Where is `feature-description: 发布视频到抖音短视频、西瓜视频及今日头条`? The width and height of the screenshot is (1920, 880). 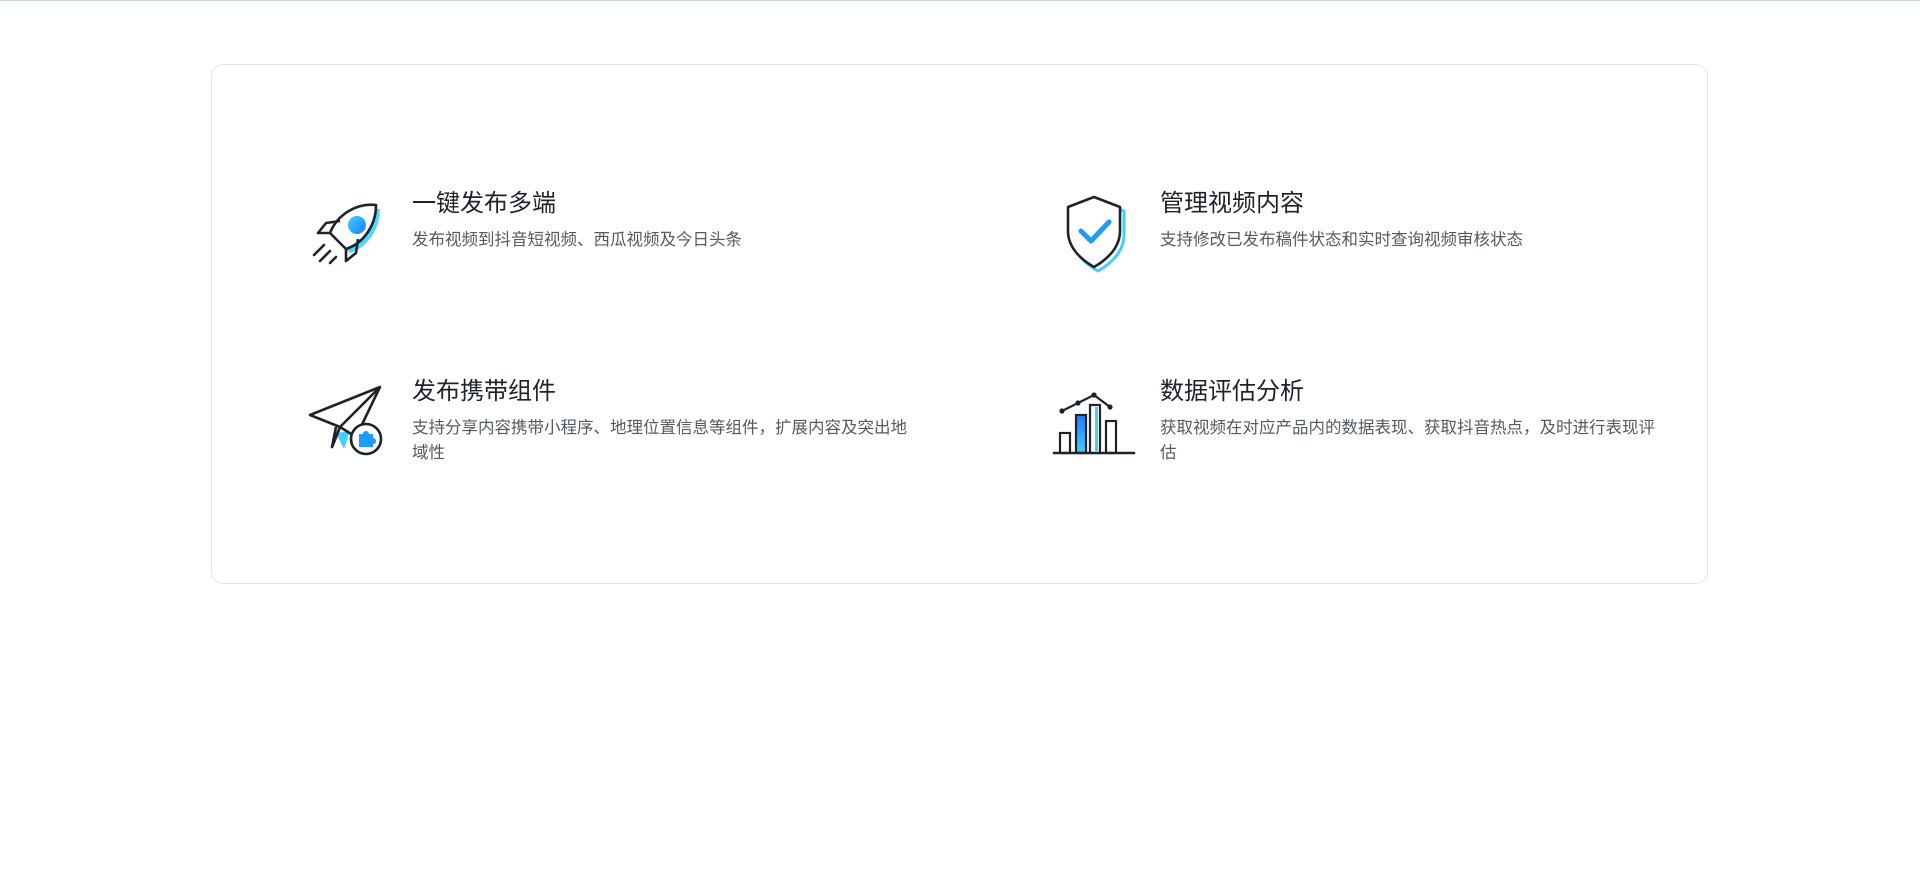 feature-description: 发布视频到抖音短视频、西瓜视频及今日头条 is located at coordinates (577, 239).